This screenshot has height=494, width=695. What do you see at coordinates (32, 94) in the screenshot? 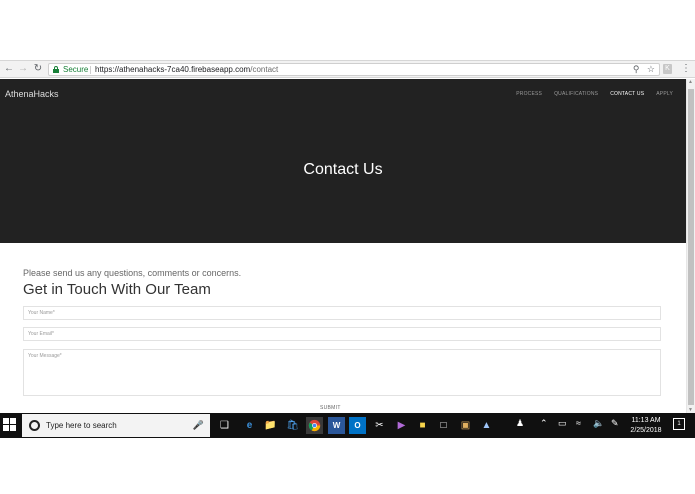
I see `site-brand: AthenaHacks` at bounding box center [32, 94].